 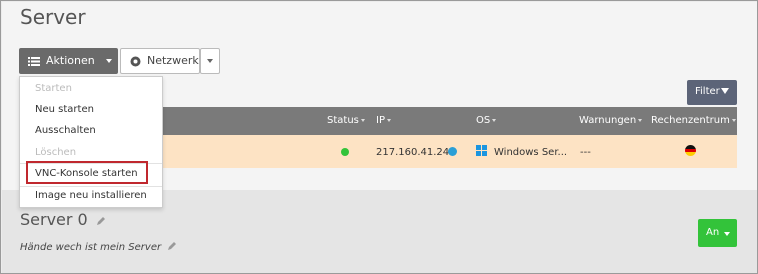 I want to click on windows-icon, so click(x=482, y=151).